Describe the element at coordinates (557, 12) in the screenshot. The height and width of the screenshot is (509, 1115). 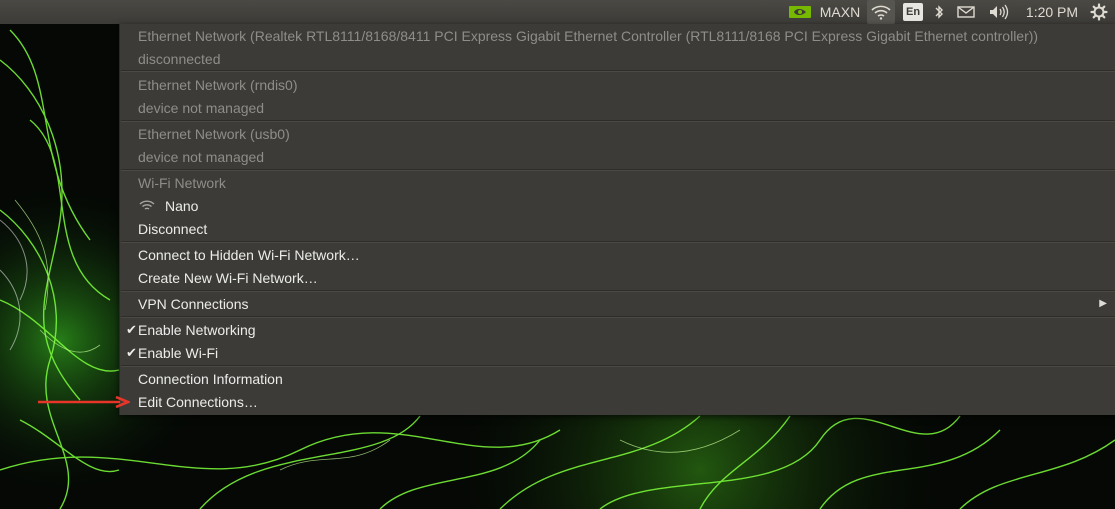
I see `top-panel: MAXN En 1:20 PM` at that location.